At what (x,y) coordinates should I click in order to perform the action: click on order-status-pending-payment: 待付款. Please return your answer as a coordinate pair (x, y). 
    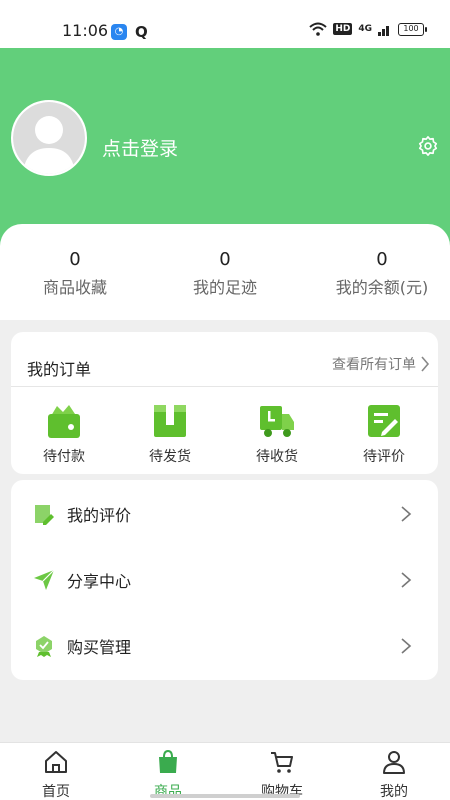
    Looking at the image, I should click on (64, 434).